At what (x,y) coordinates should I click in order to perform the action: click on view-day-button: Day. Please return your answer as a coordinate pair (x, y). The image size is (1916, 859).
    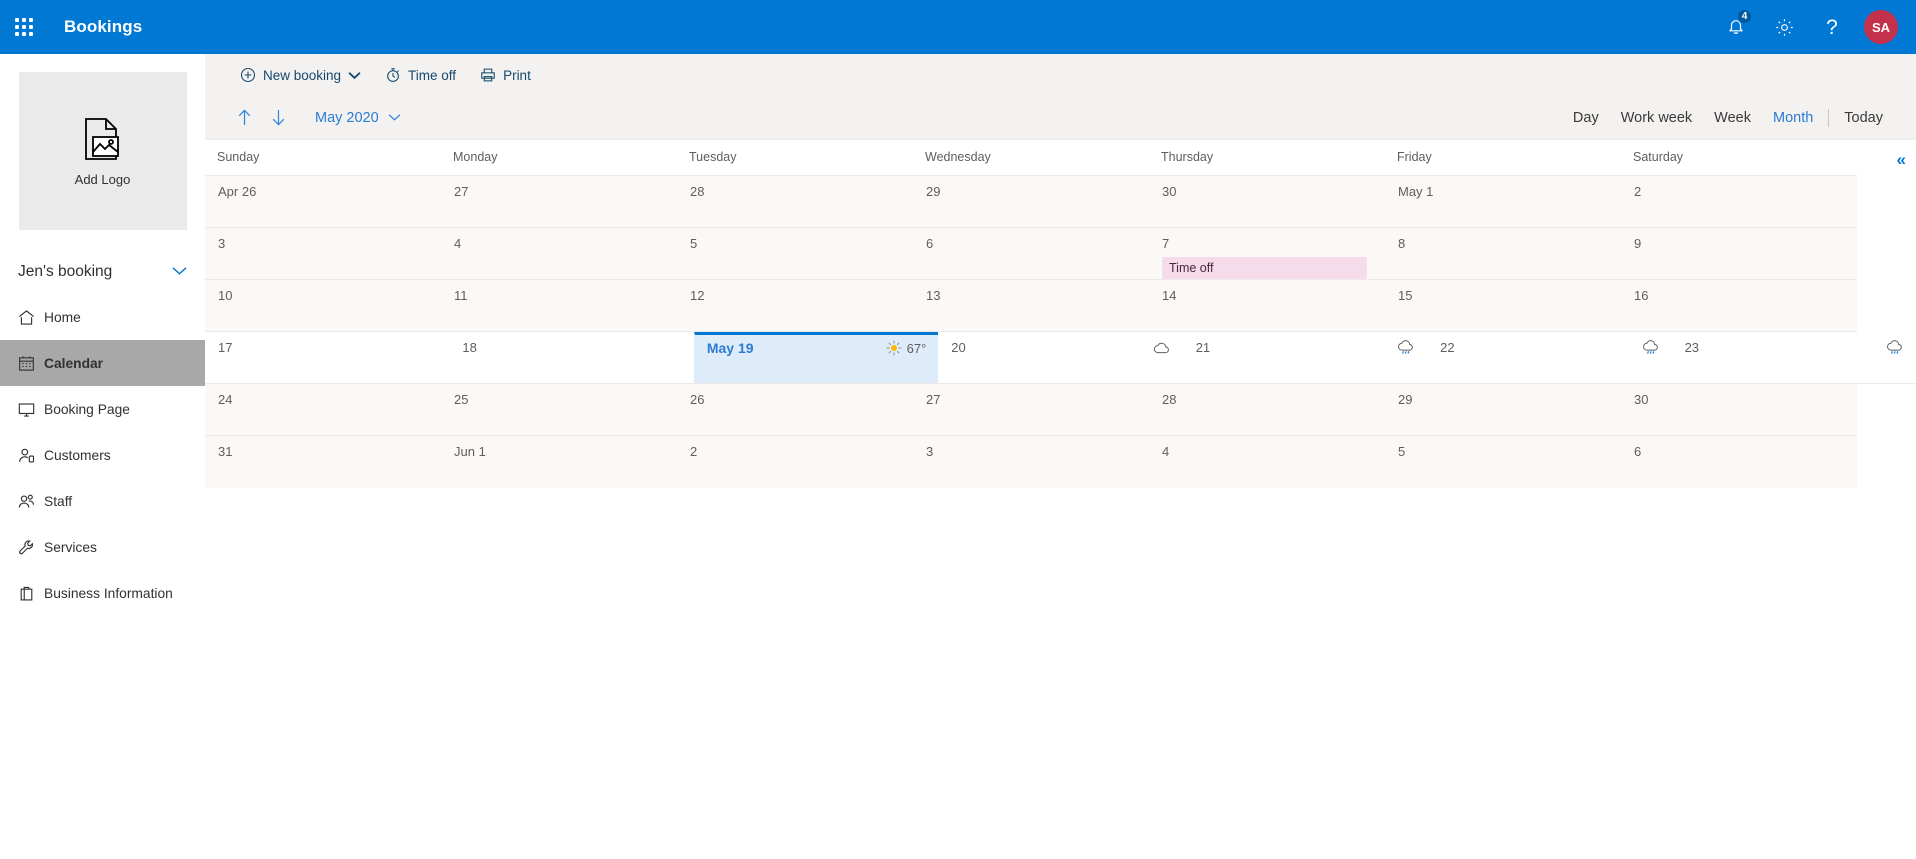
    Looking at the image, I should click on (1586, 118).